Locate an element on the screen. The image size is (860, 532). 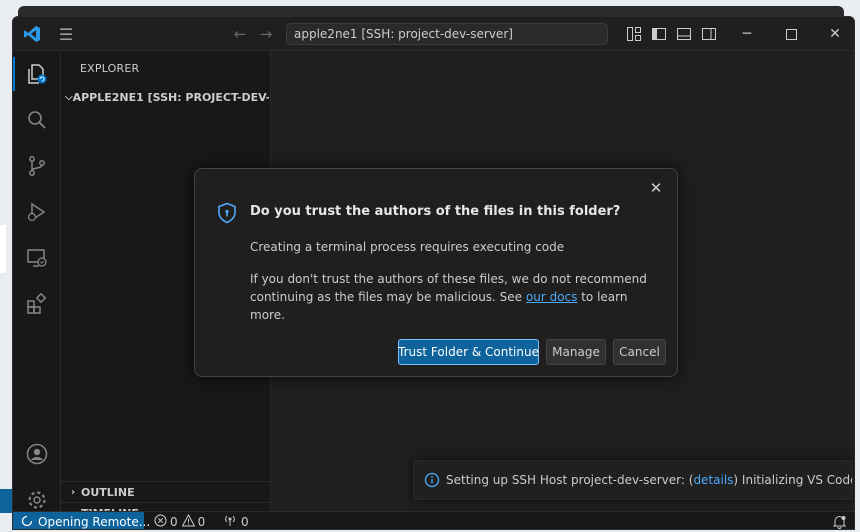
error-icon is located at coordinates (160, 521).